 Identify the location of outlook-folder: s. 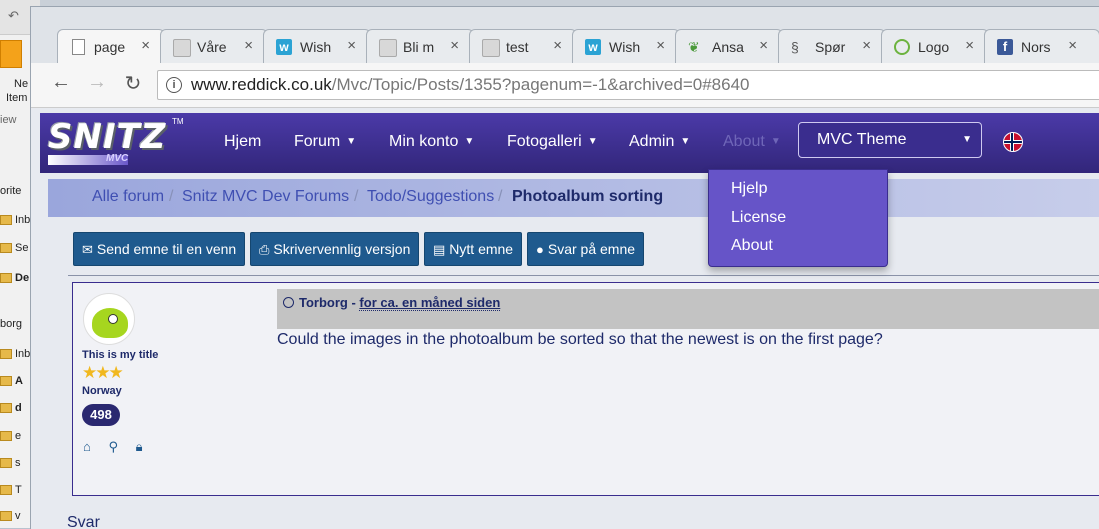
(10, 463).